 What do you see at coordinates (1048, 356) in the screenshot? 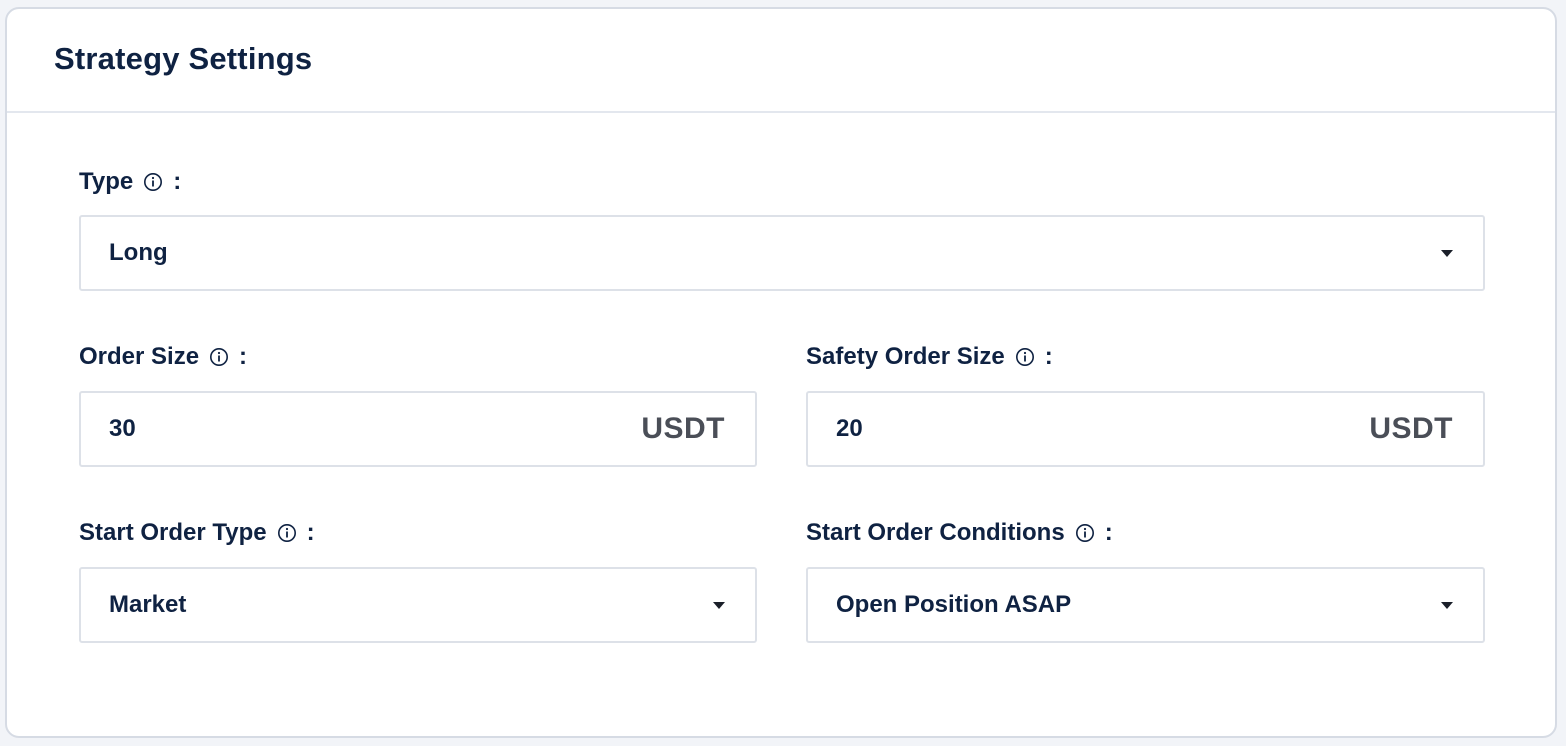
I see `safety-order-size-label-colon: :` at bounding box center [1048, 356].